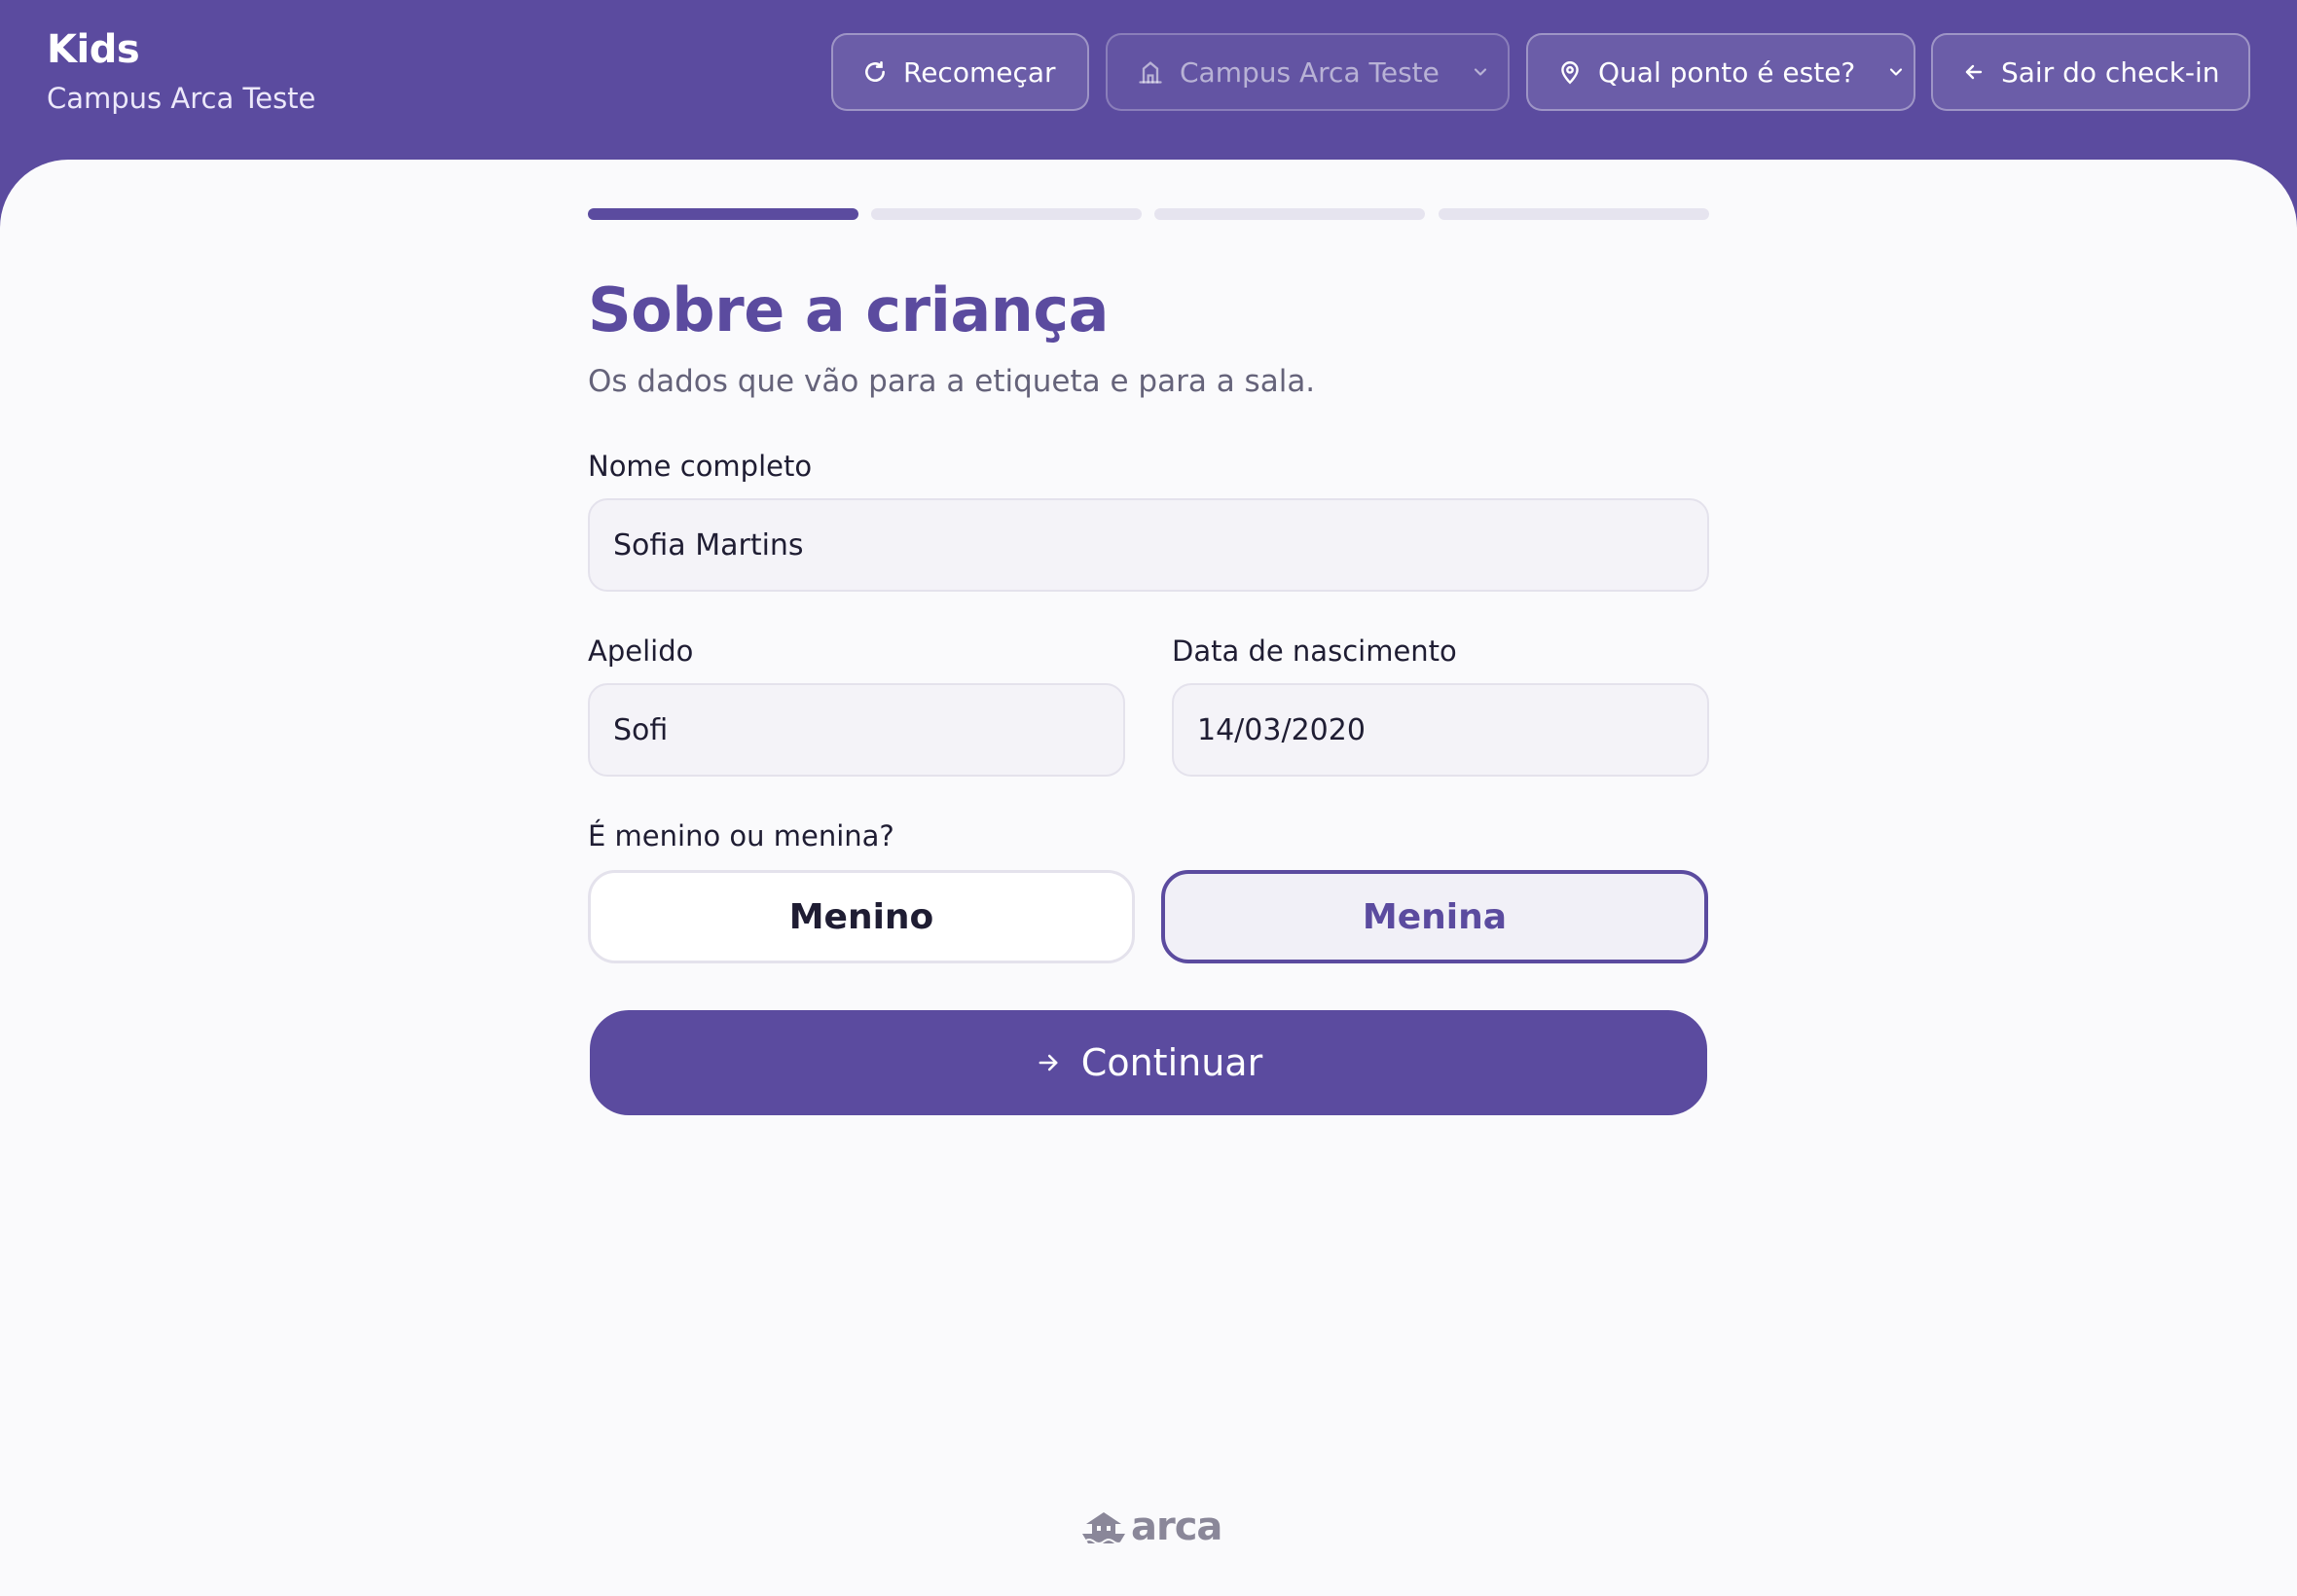 The width and height of the screenshot is (2297, 1596). I want to click on nickname-value: Sofi, so click(641, 730).